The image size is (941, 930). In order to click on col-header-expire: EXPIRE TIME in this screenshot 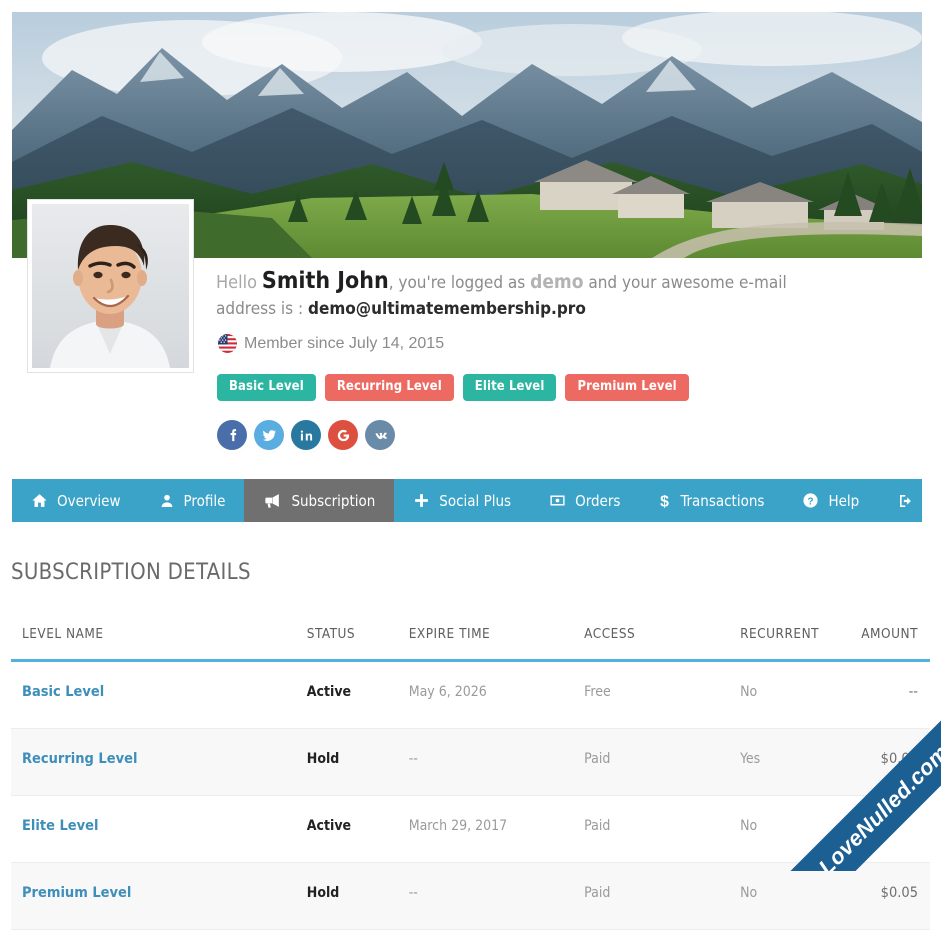, I will do `click(449, 634)`.